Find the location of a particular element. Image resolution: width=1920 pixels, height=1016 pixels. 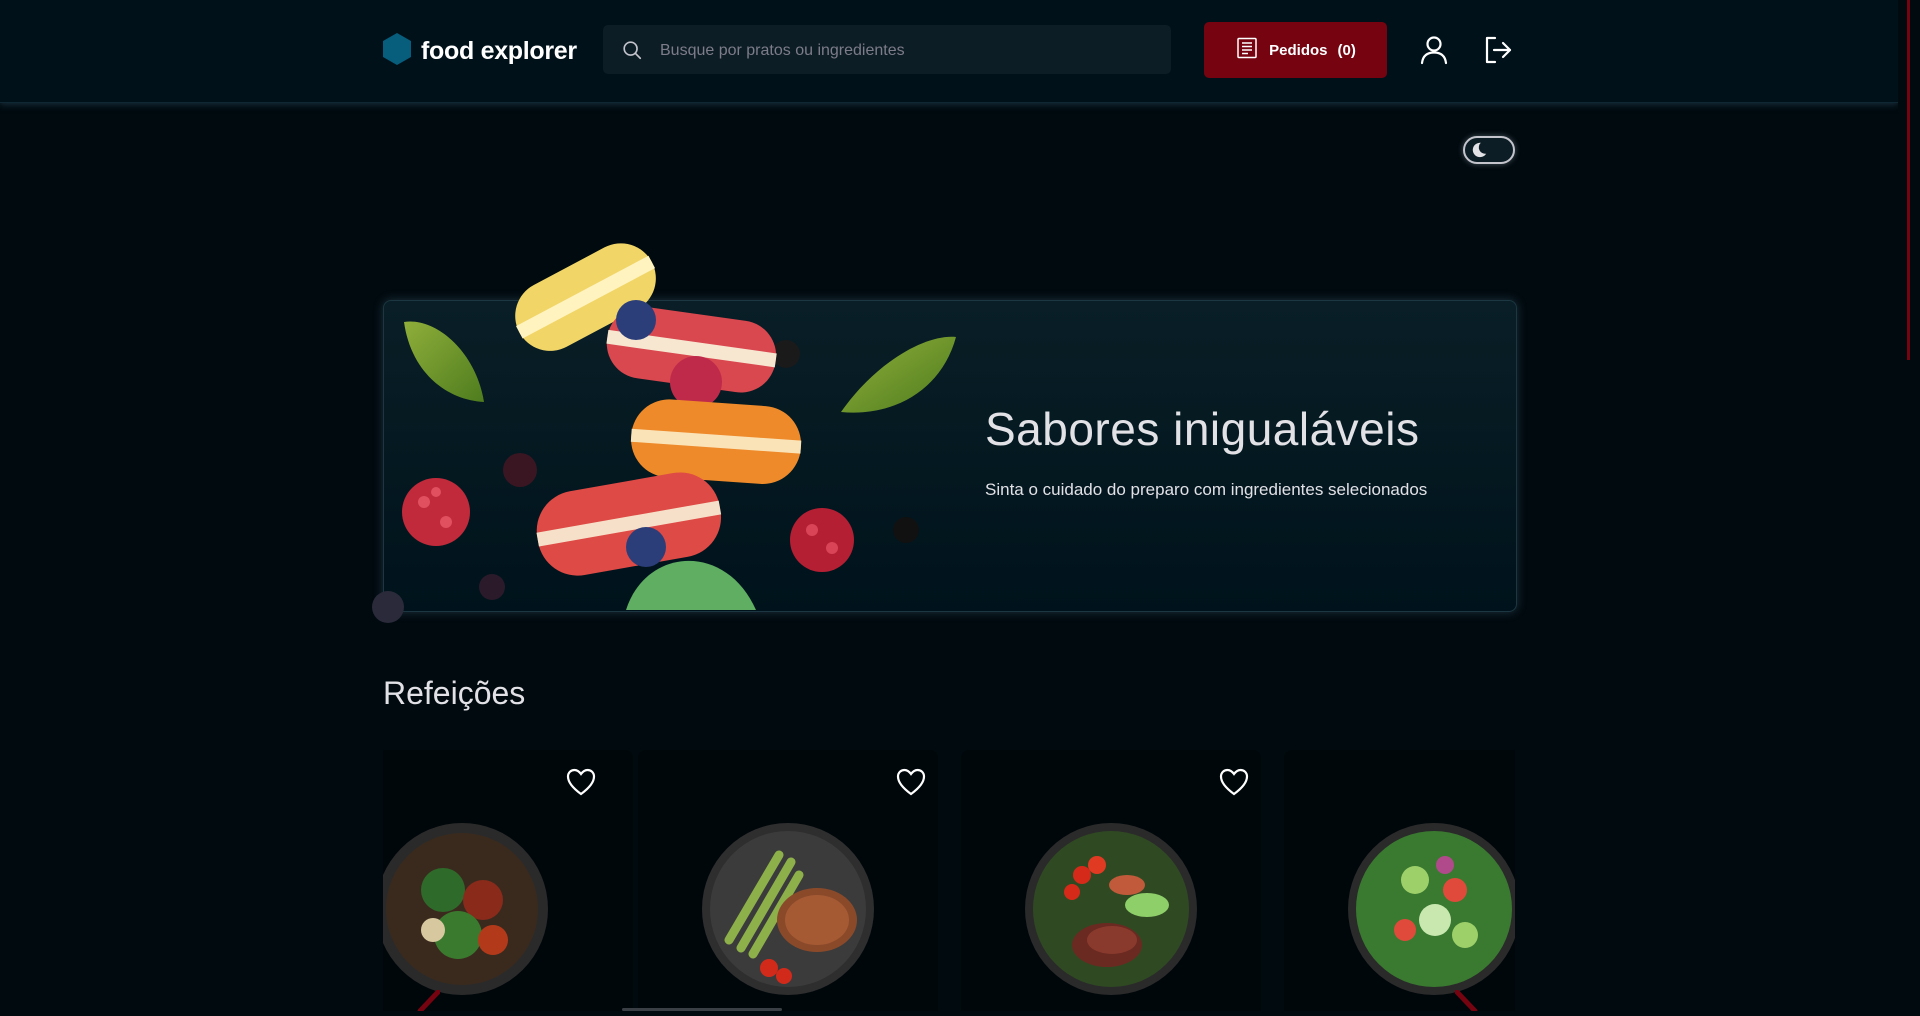

carousel-right-arrow-icon is located at coordinates (1469, 1001).